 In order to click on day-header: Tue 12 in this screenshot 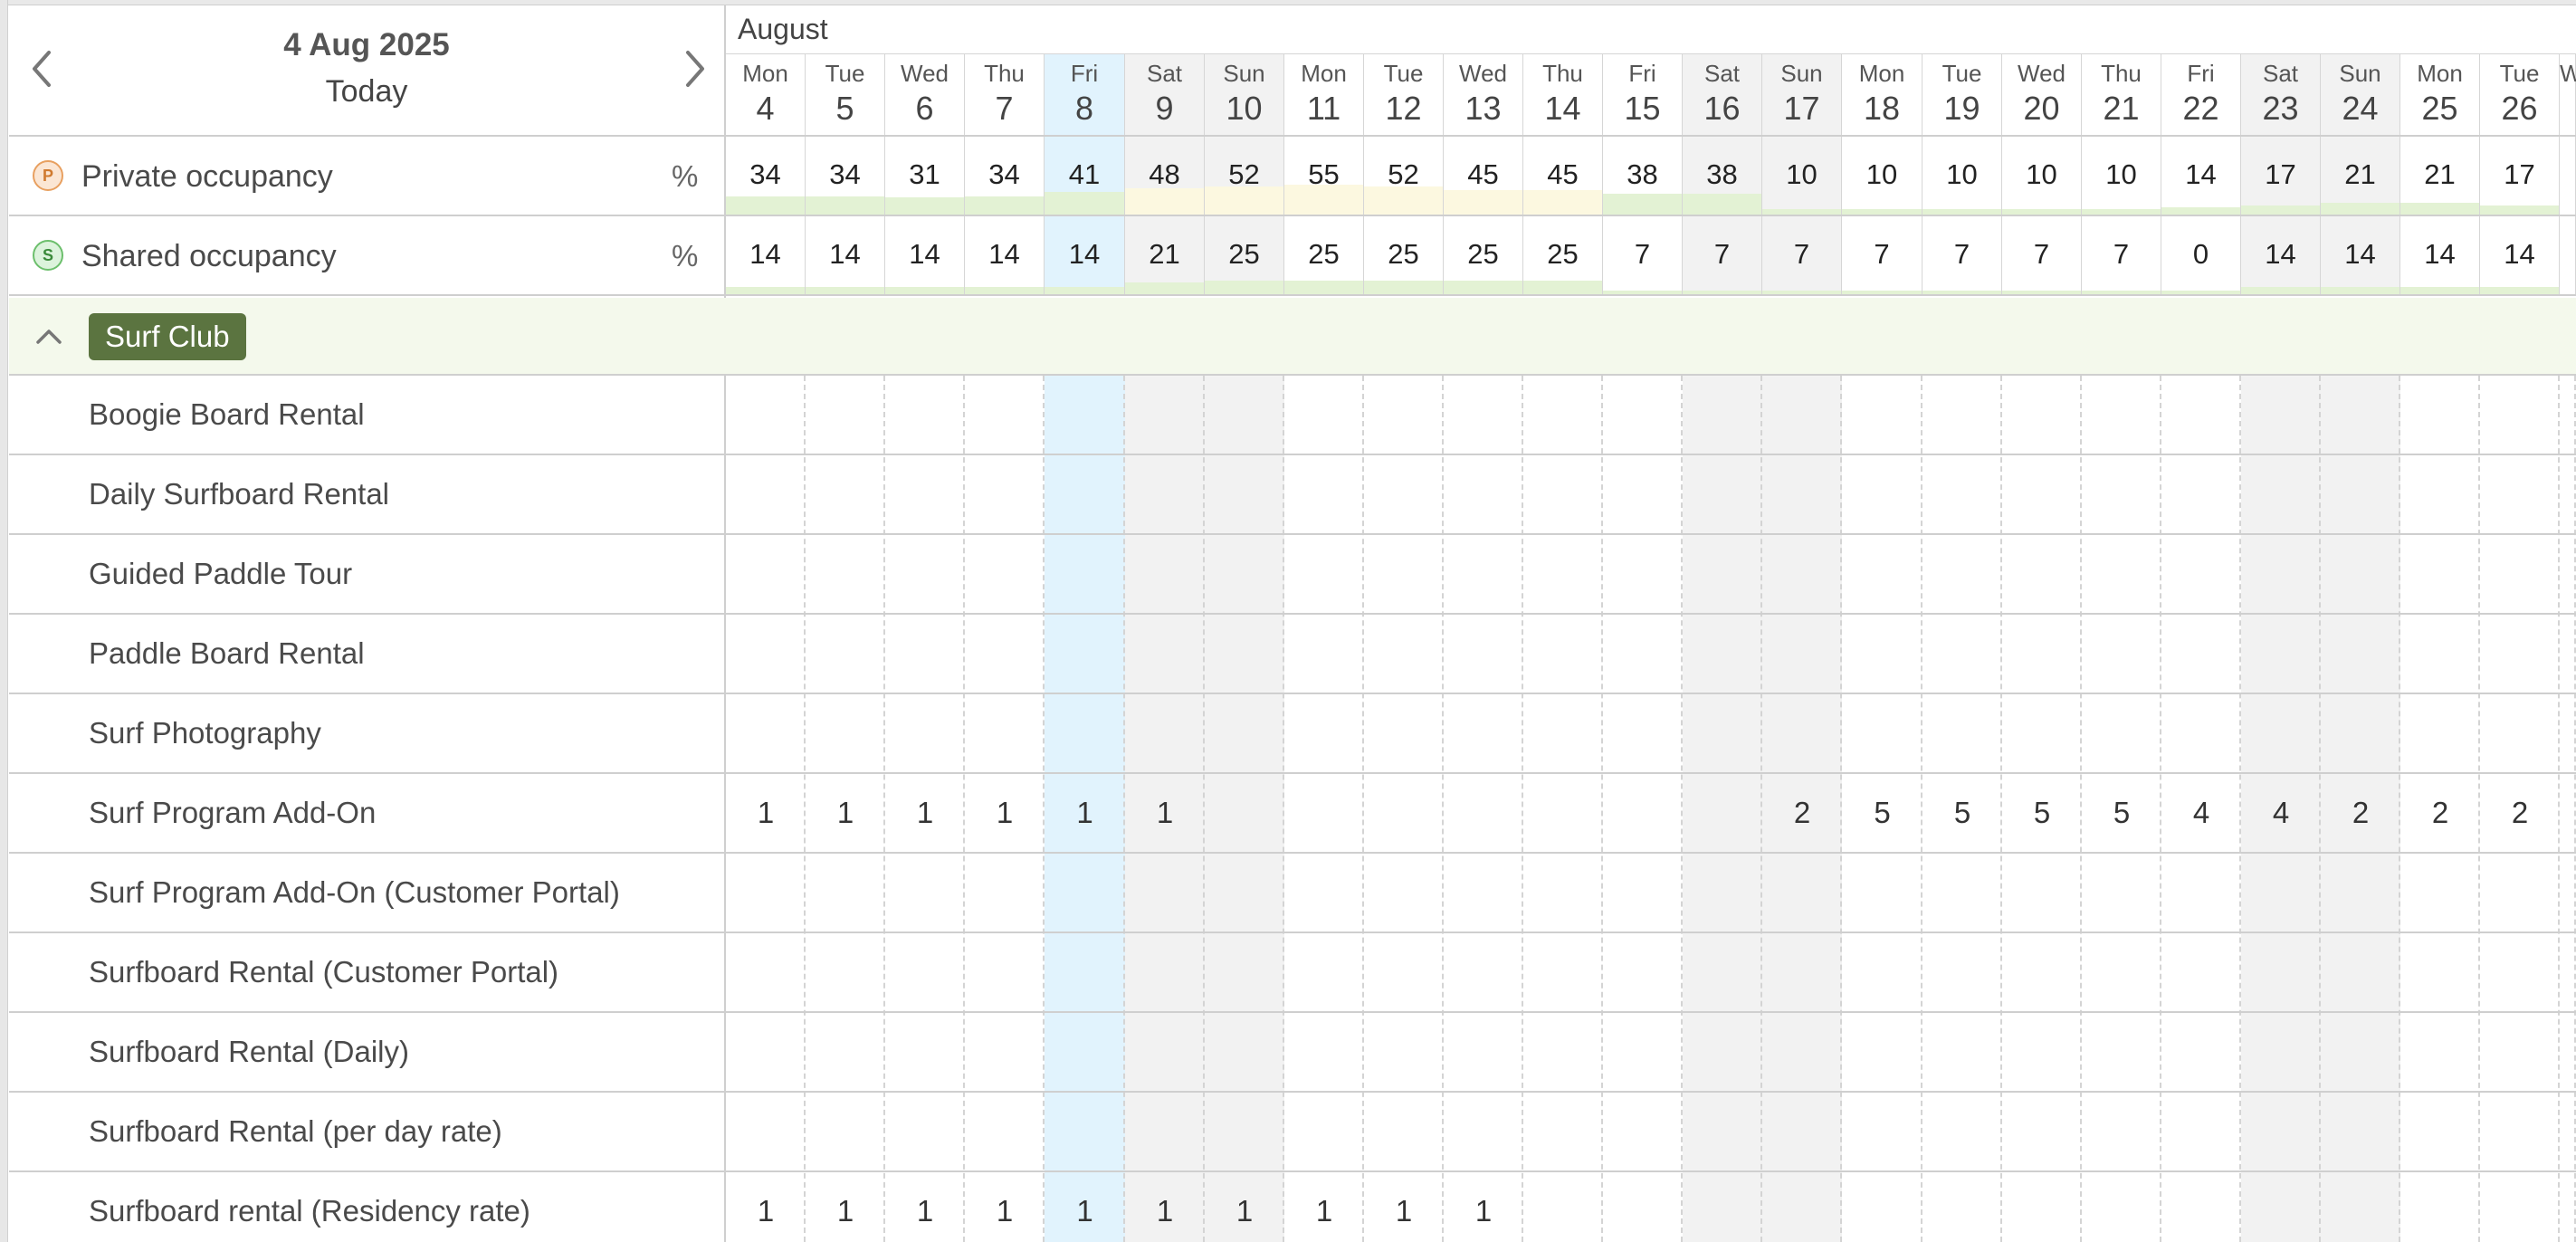, I will do `click(1404, 95)`.